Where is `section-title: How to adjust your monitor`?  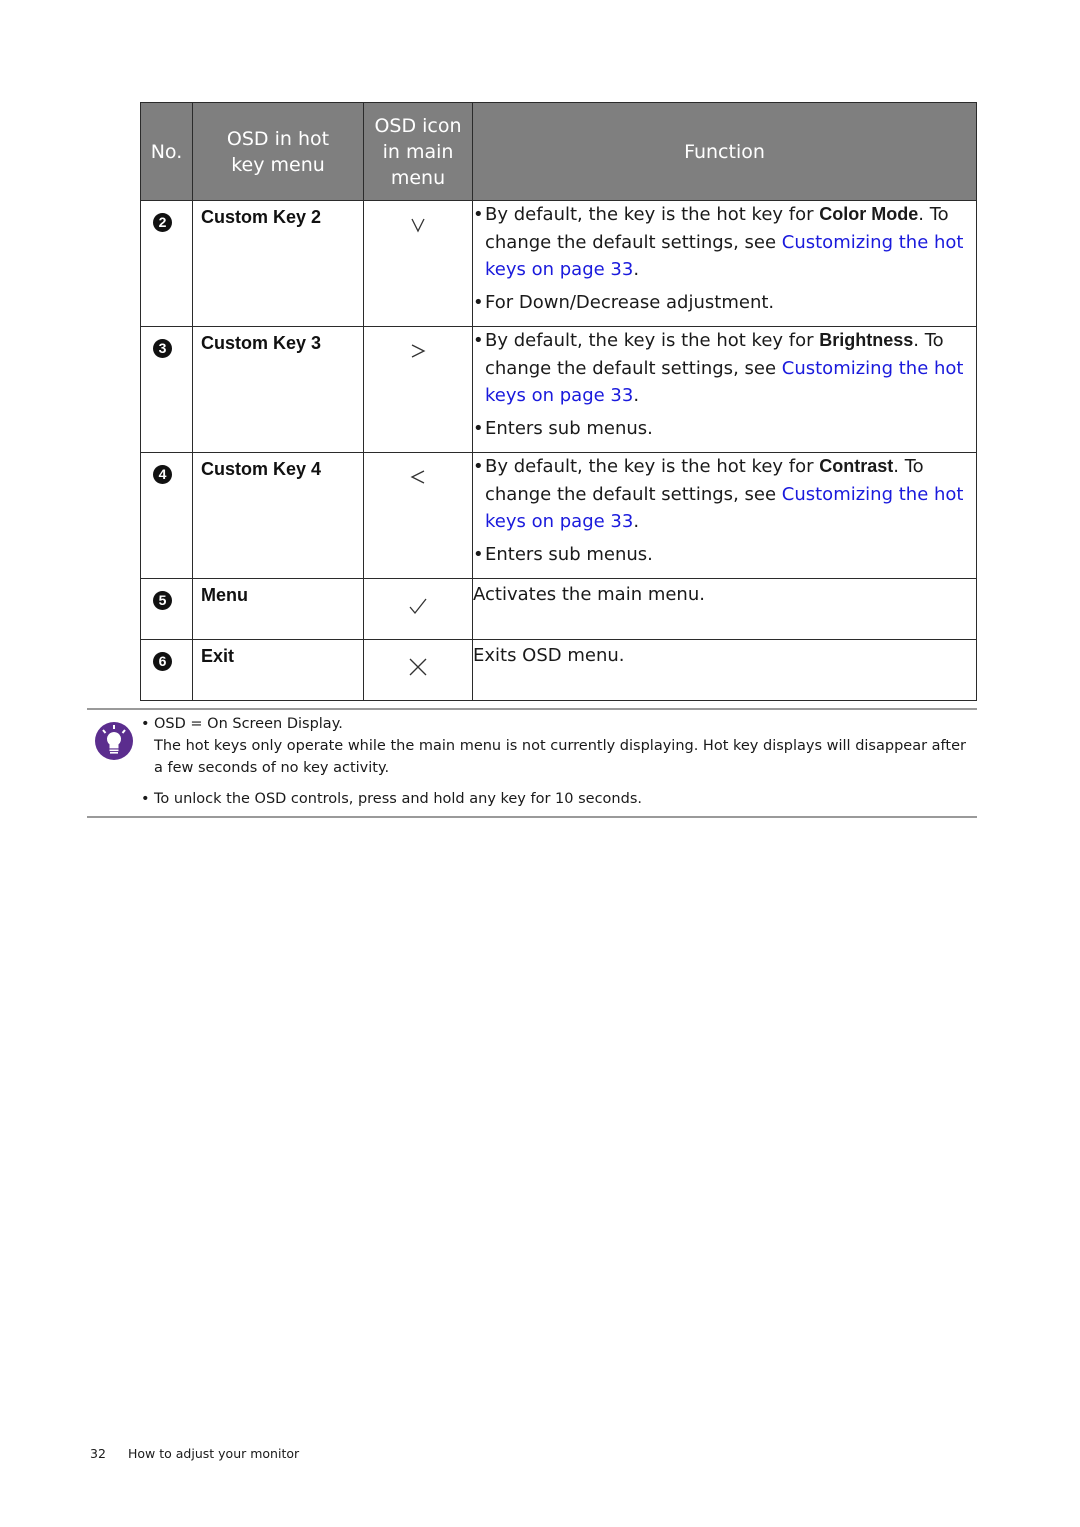 section-title: How to adjust your monitor is located at coordinates (214, 1453).